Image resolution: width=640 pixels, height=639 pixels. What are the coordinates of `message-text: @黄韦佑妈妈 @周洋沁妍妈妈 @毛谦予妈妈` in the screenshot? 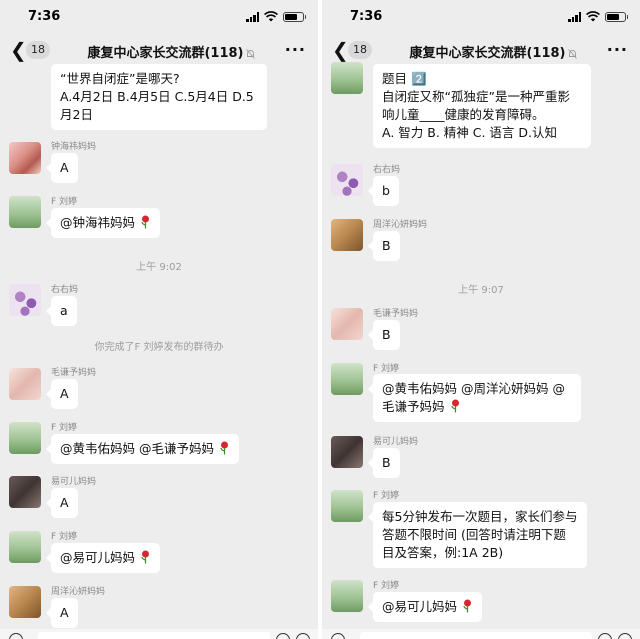 It's located at (473, 397).